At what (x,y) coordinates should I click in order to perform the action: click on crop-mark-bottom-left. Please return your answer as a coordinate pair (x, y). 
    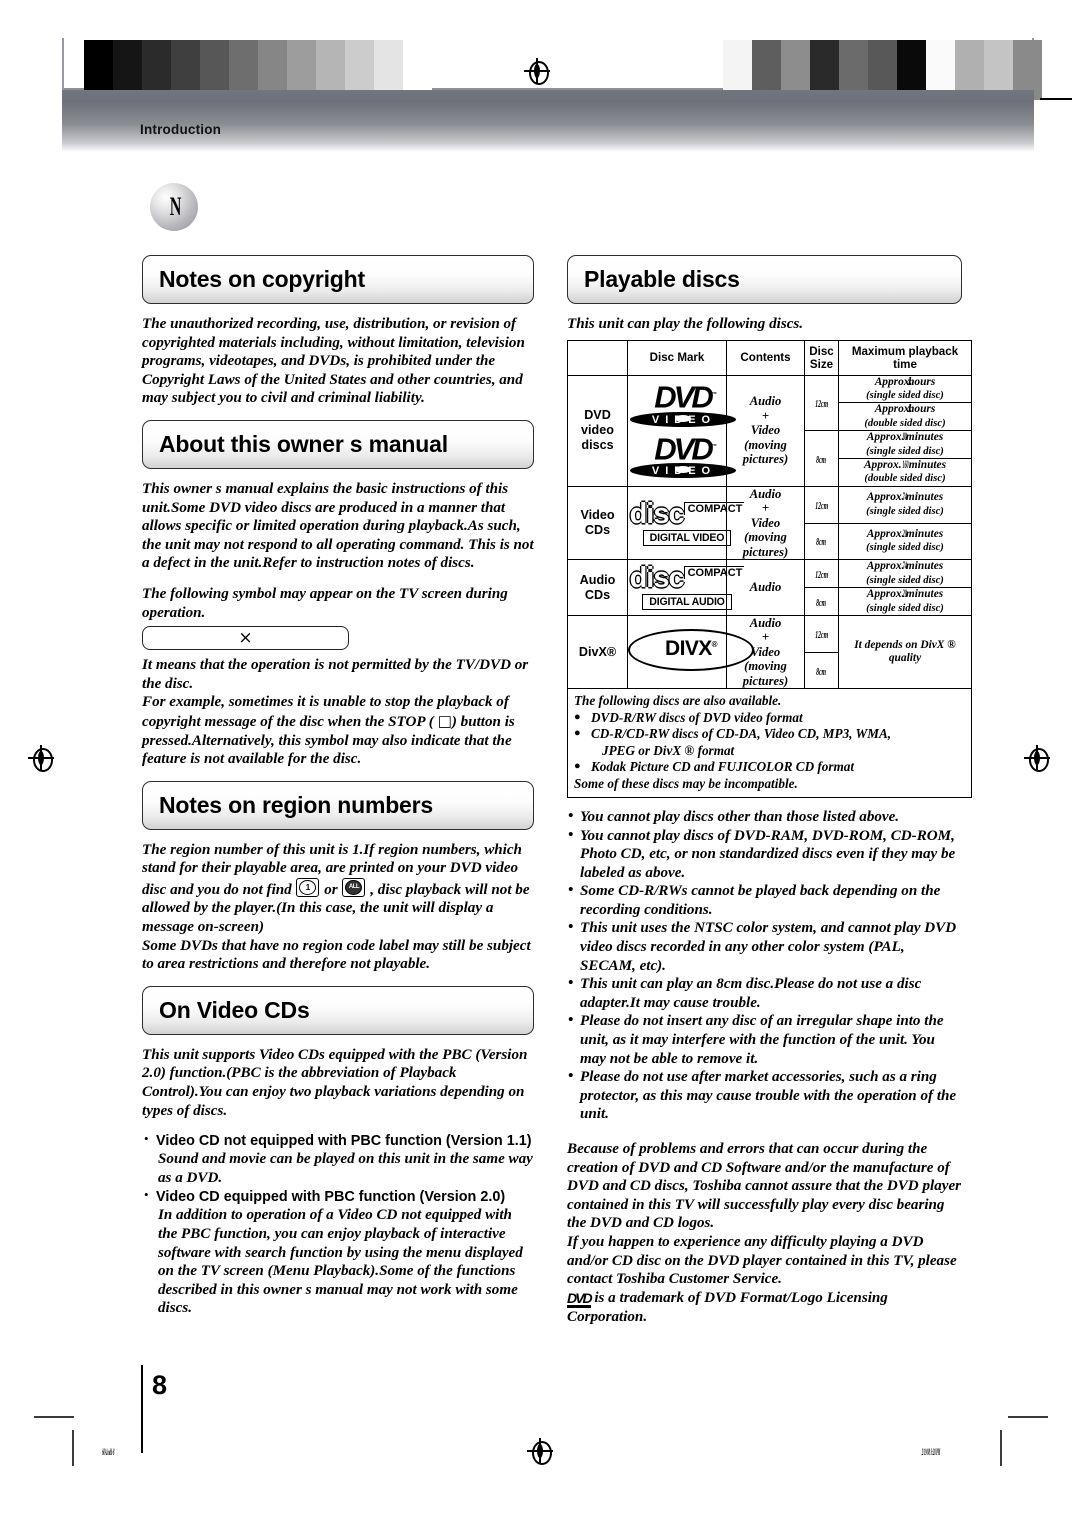
    Looking at the image, I should click on (54, 1417).